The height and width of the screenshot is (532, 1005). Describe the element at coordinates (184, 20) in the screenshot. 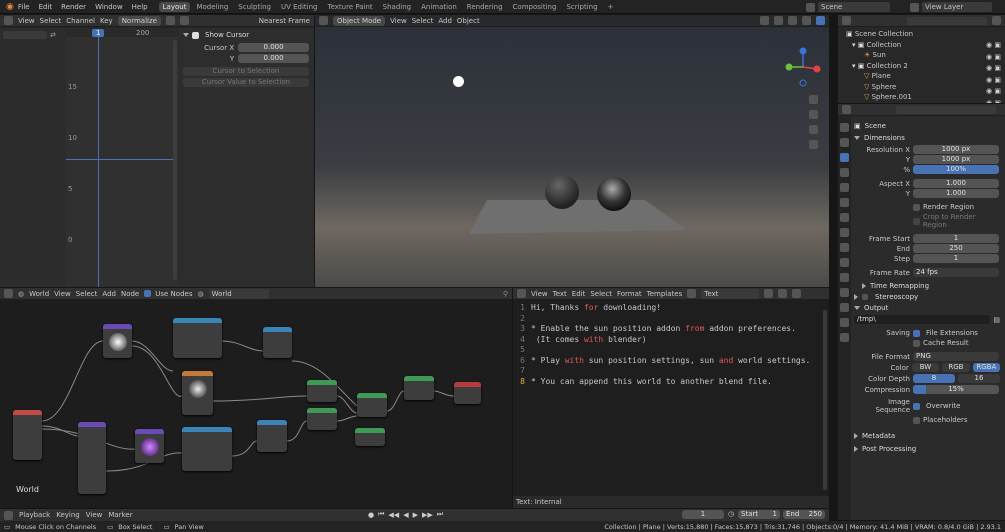

I see `snap-icon` at that location.